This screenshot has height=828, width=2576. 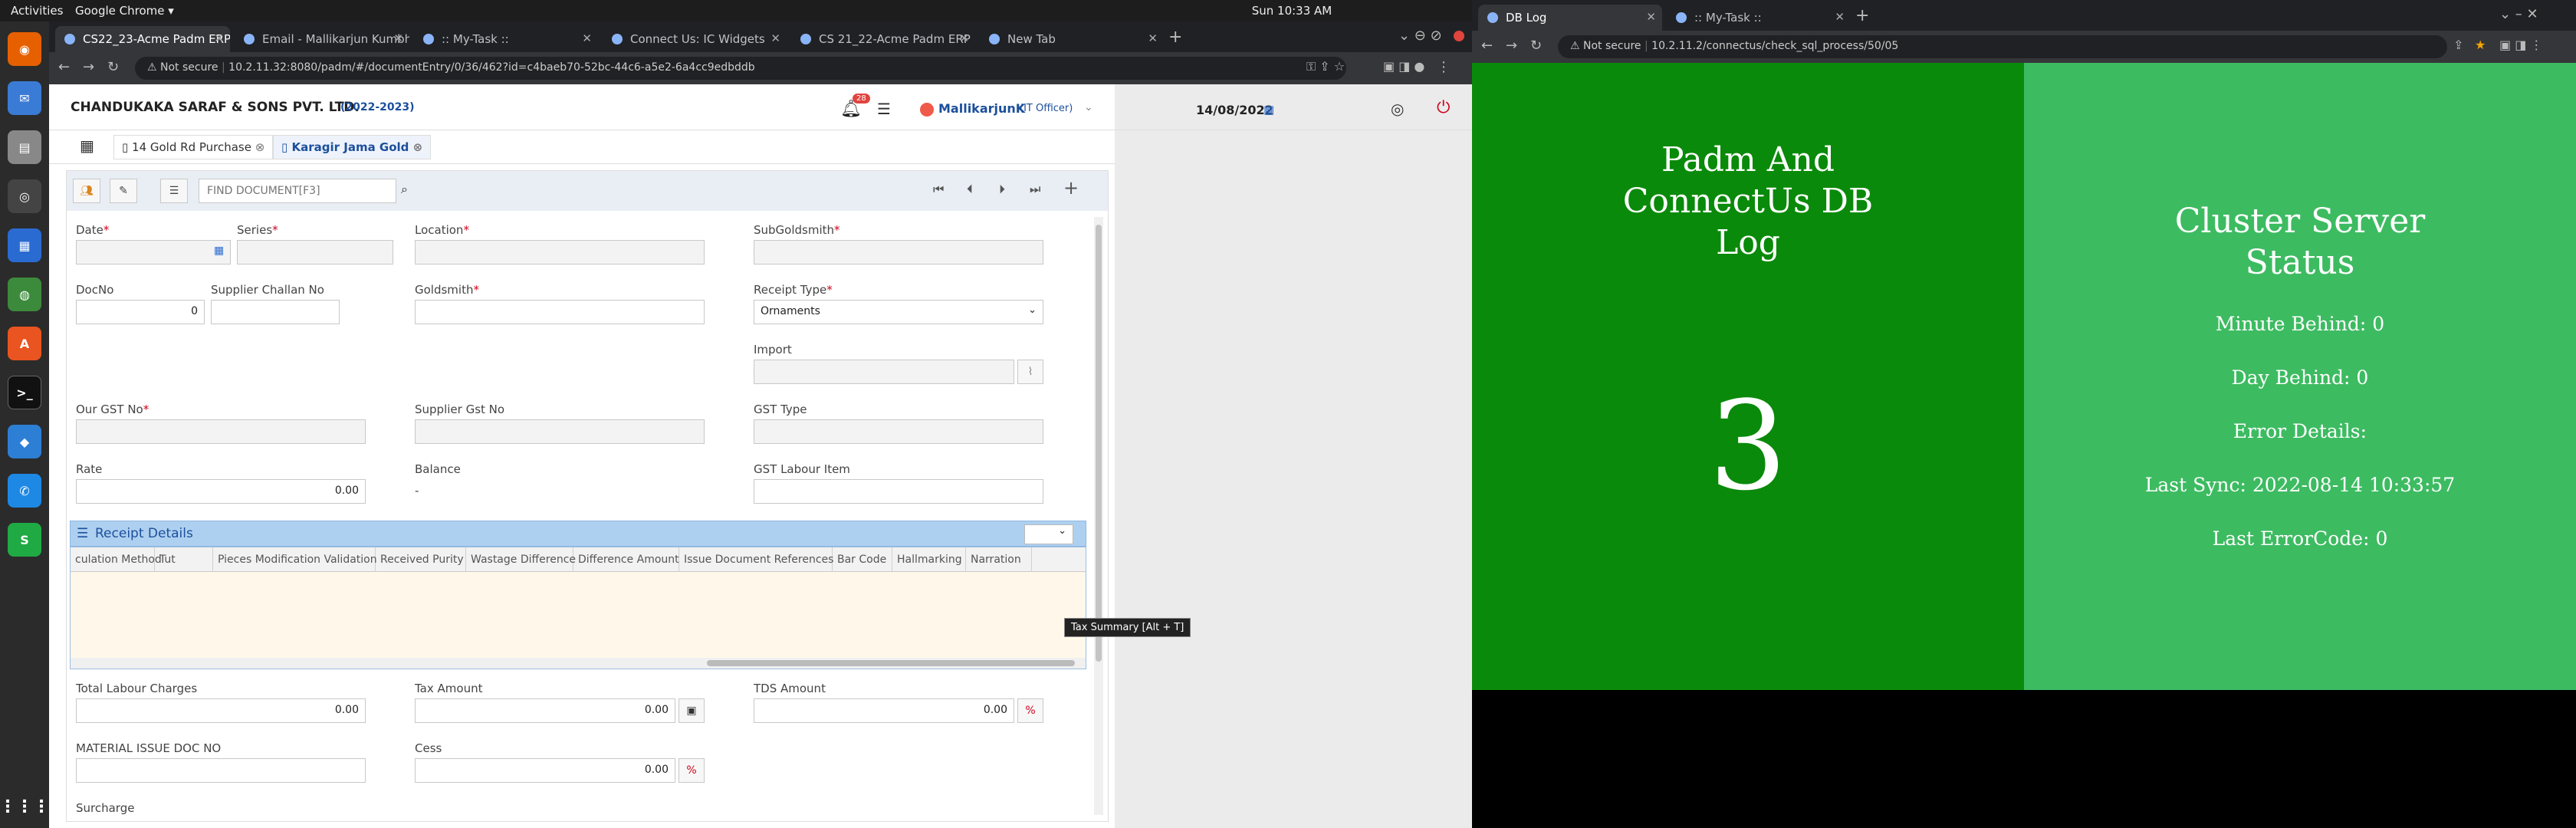 I want to click on grid-col-tut: Tut, so click(x=184, y=559).